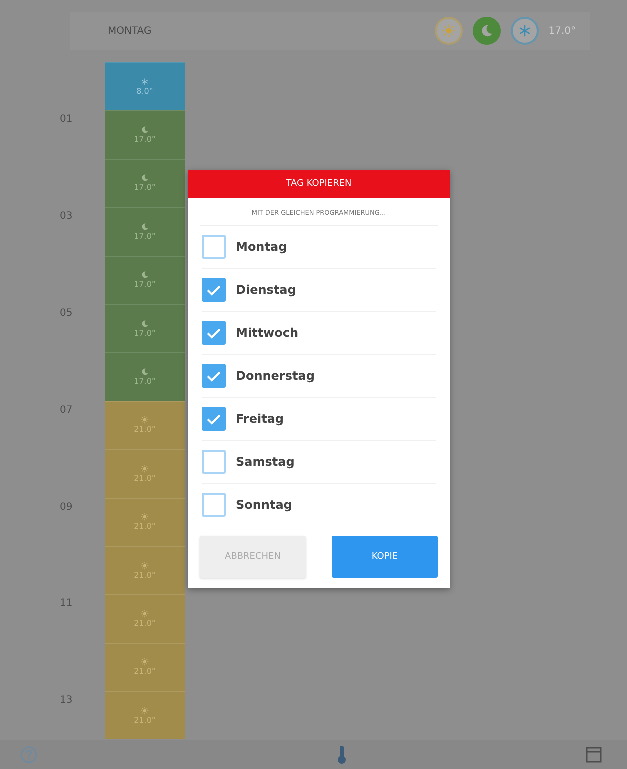  What do you see at coordinates (594, 755) in the screenshot?
I see `square-icon` at bounding box center [594, 755].